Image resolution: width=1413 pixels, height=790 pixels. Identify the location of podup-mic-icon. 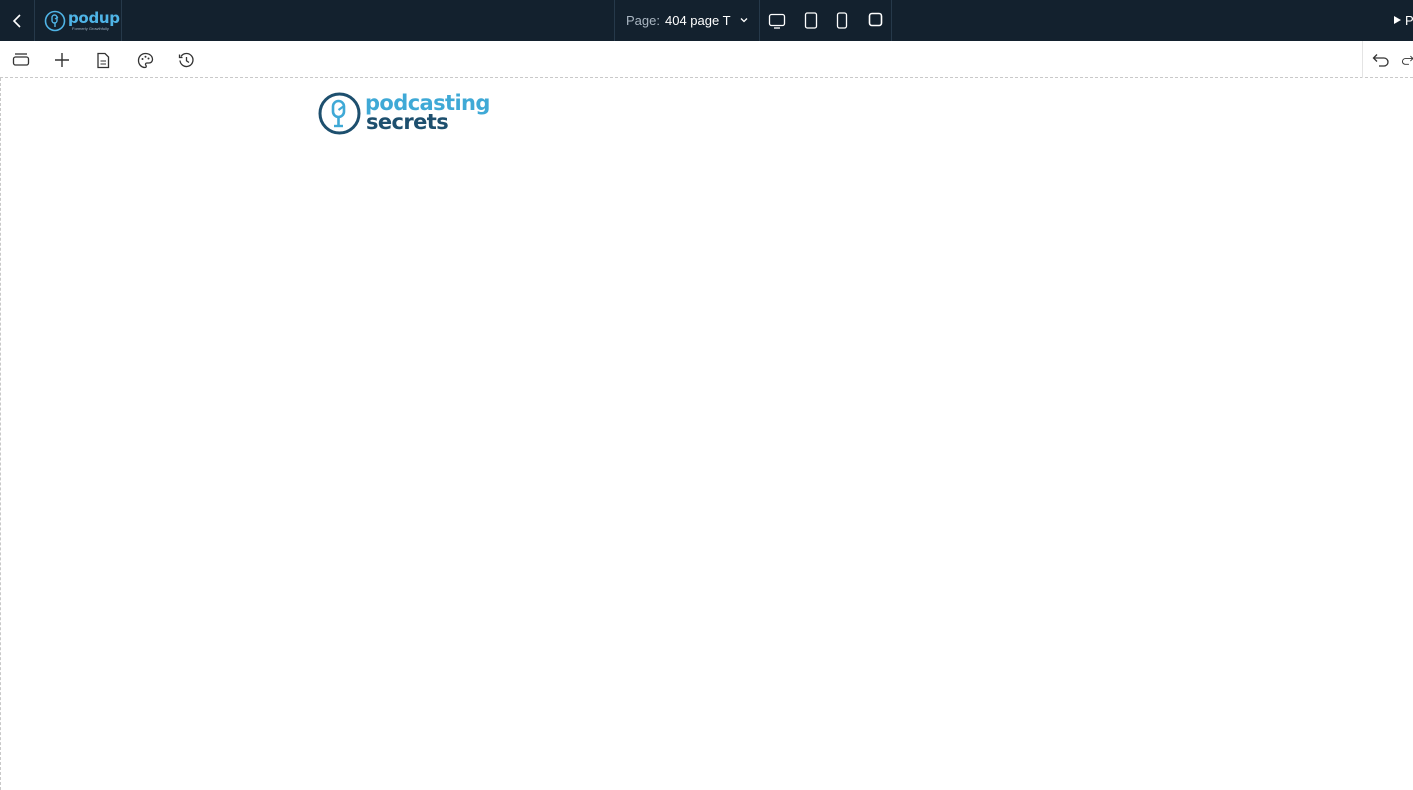
(55, 20).